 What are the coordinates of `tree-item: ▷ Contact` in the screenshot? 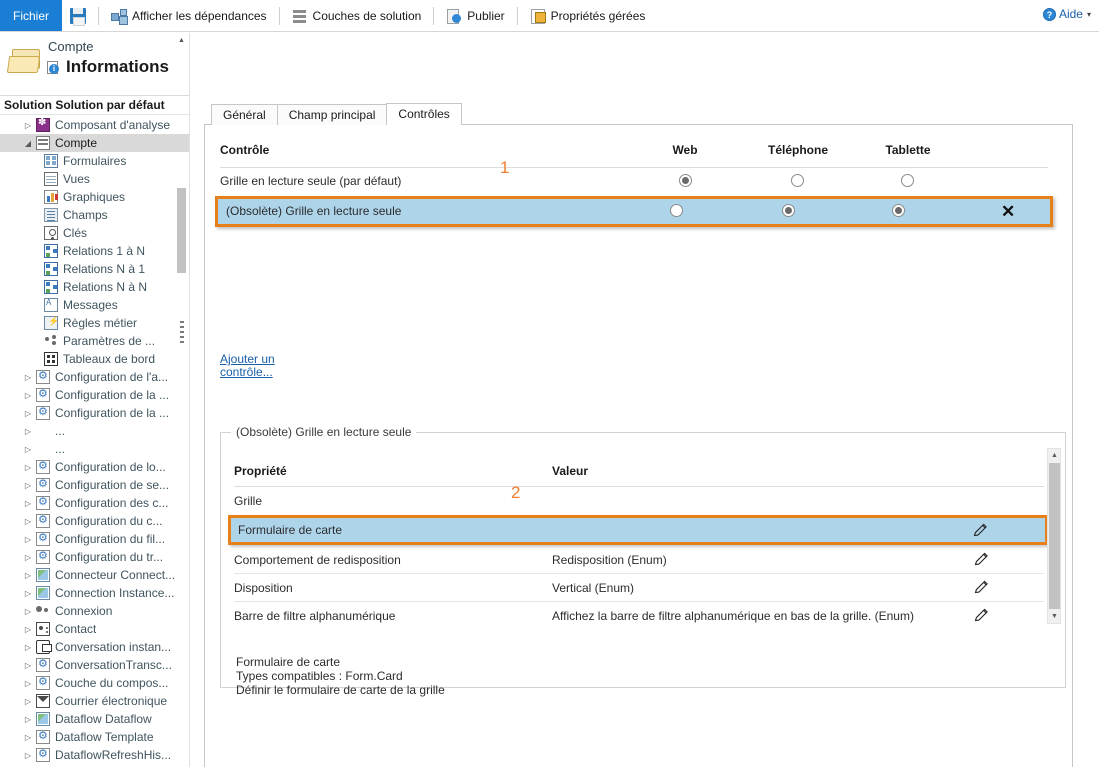 It's located at (94, 629).